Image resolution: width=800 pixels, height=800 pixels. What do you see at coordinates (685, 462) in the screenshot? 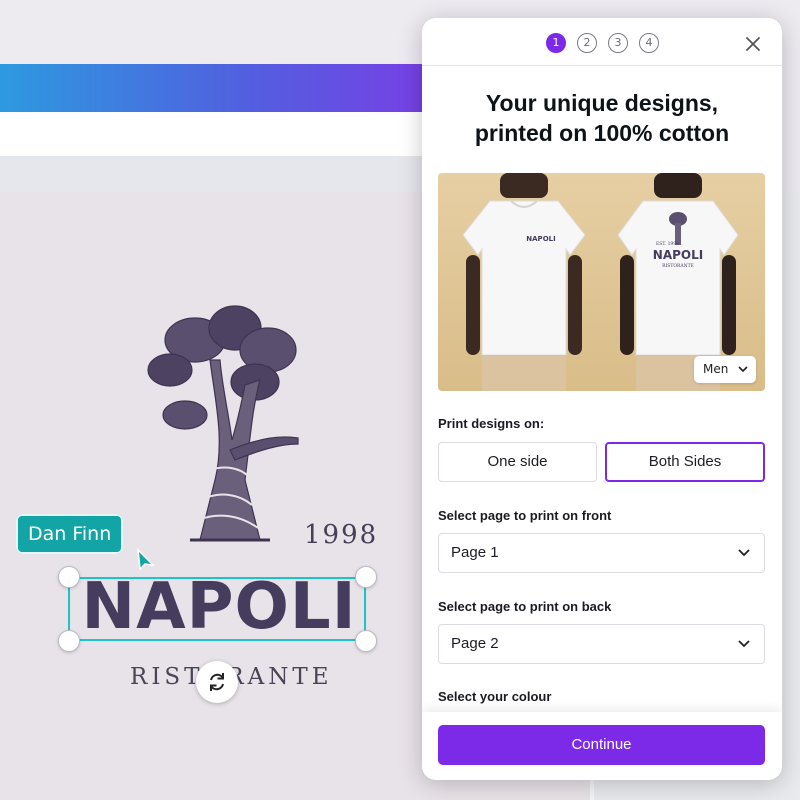
I see `both-sides-option: Both Sides` at bounding box center [685, 462].